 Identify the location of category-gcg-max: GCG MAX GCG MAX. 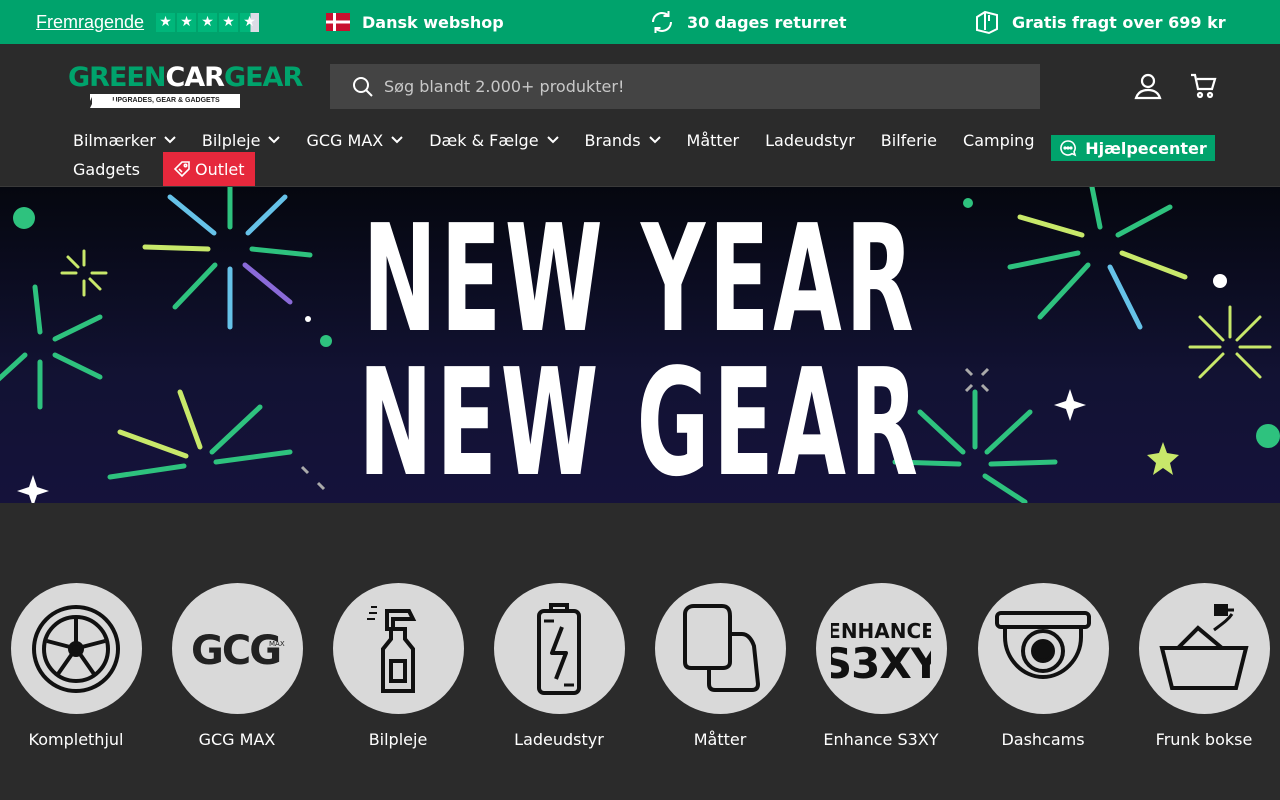
(237, 666).